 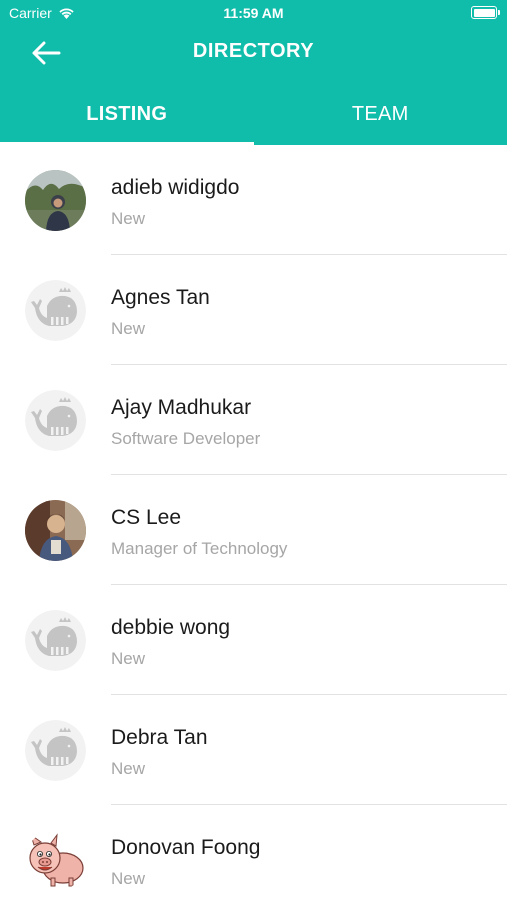 What do you see at coordinates (253, 530) in the screenshot?
I see `contact-row: CS Lee Manager of Technology` at bounding box center [253, 530].